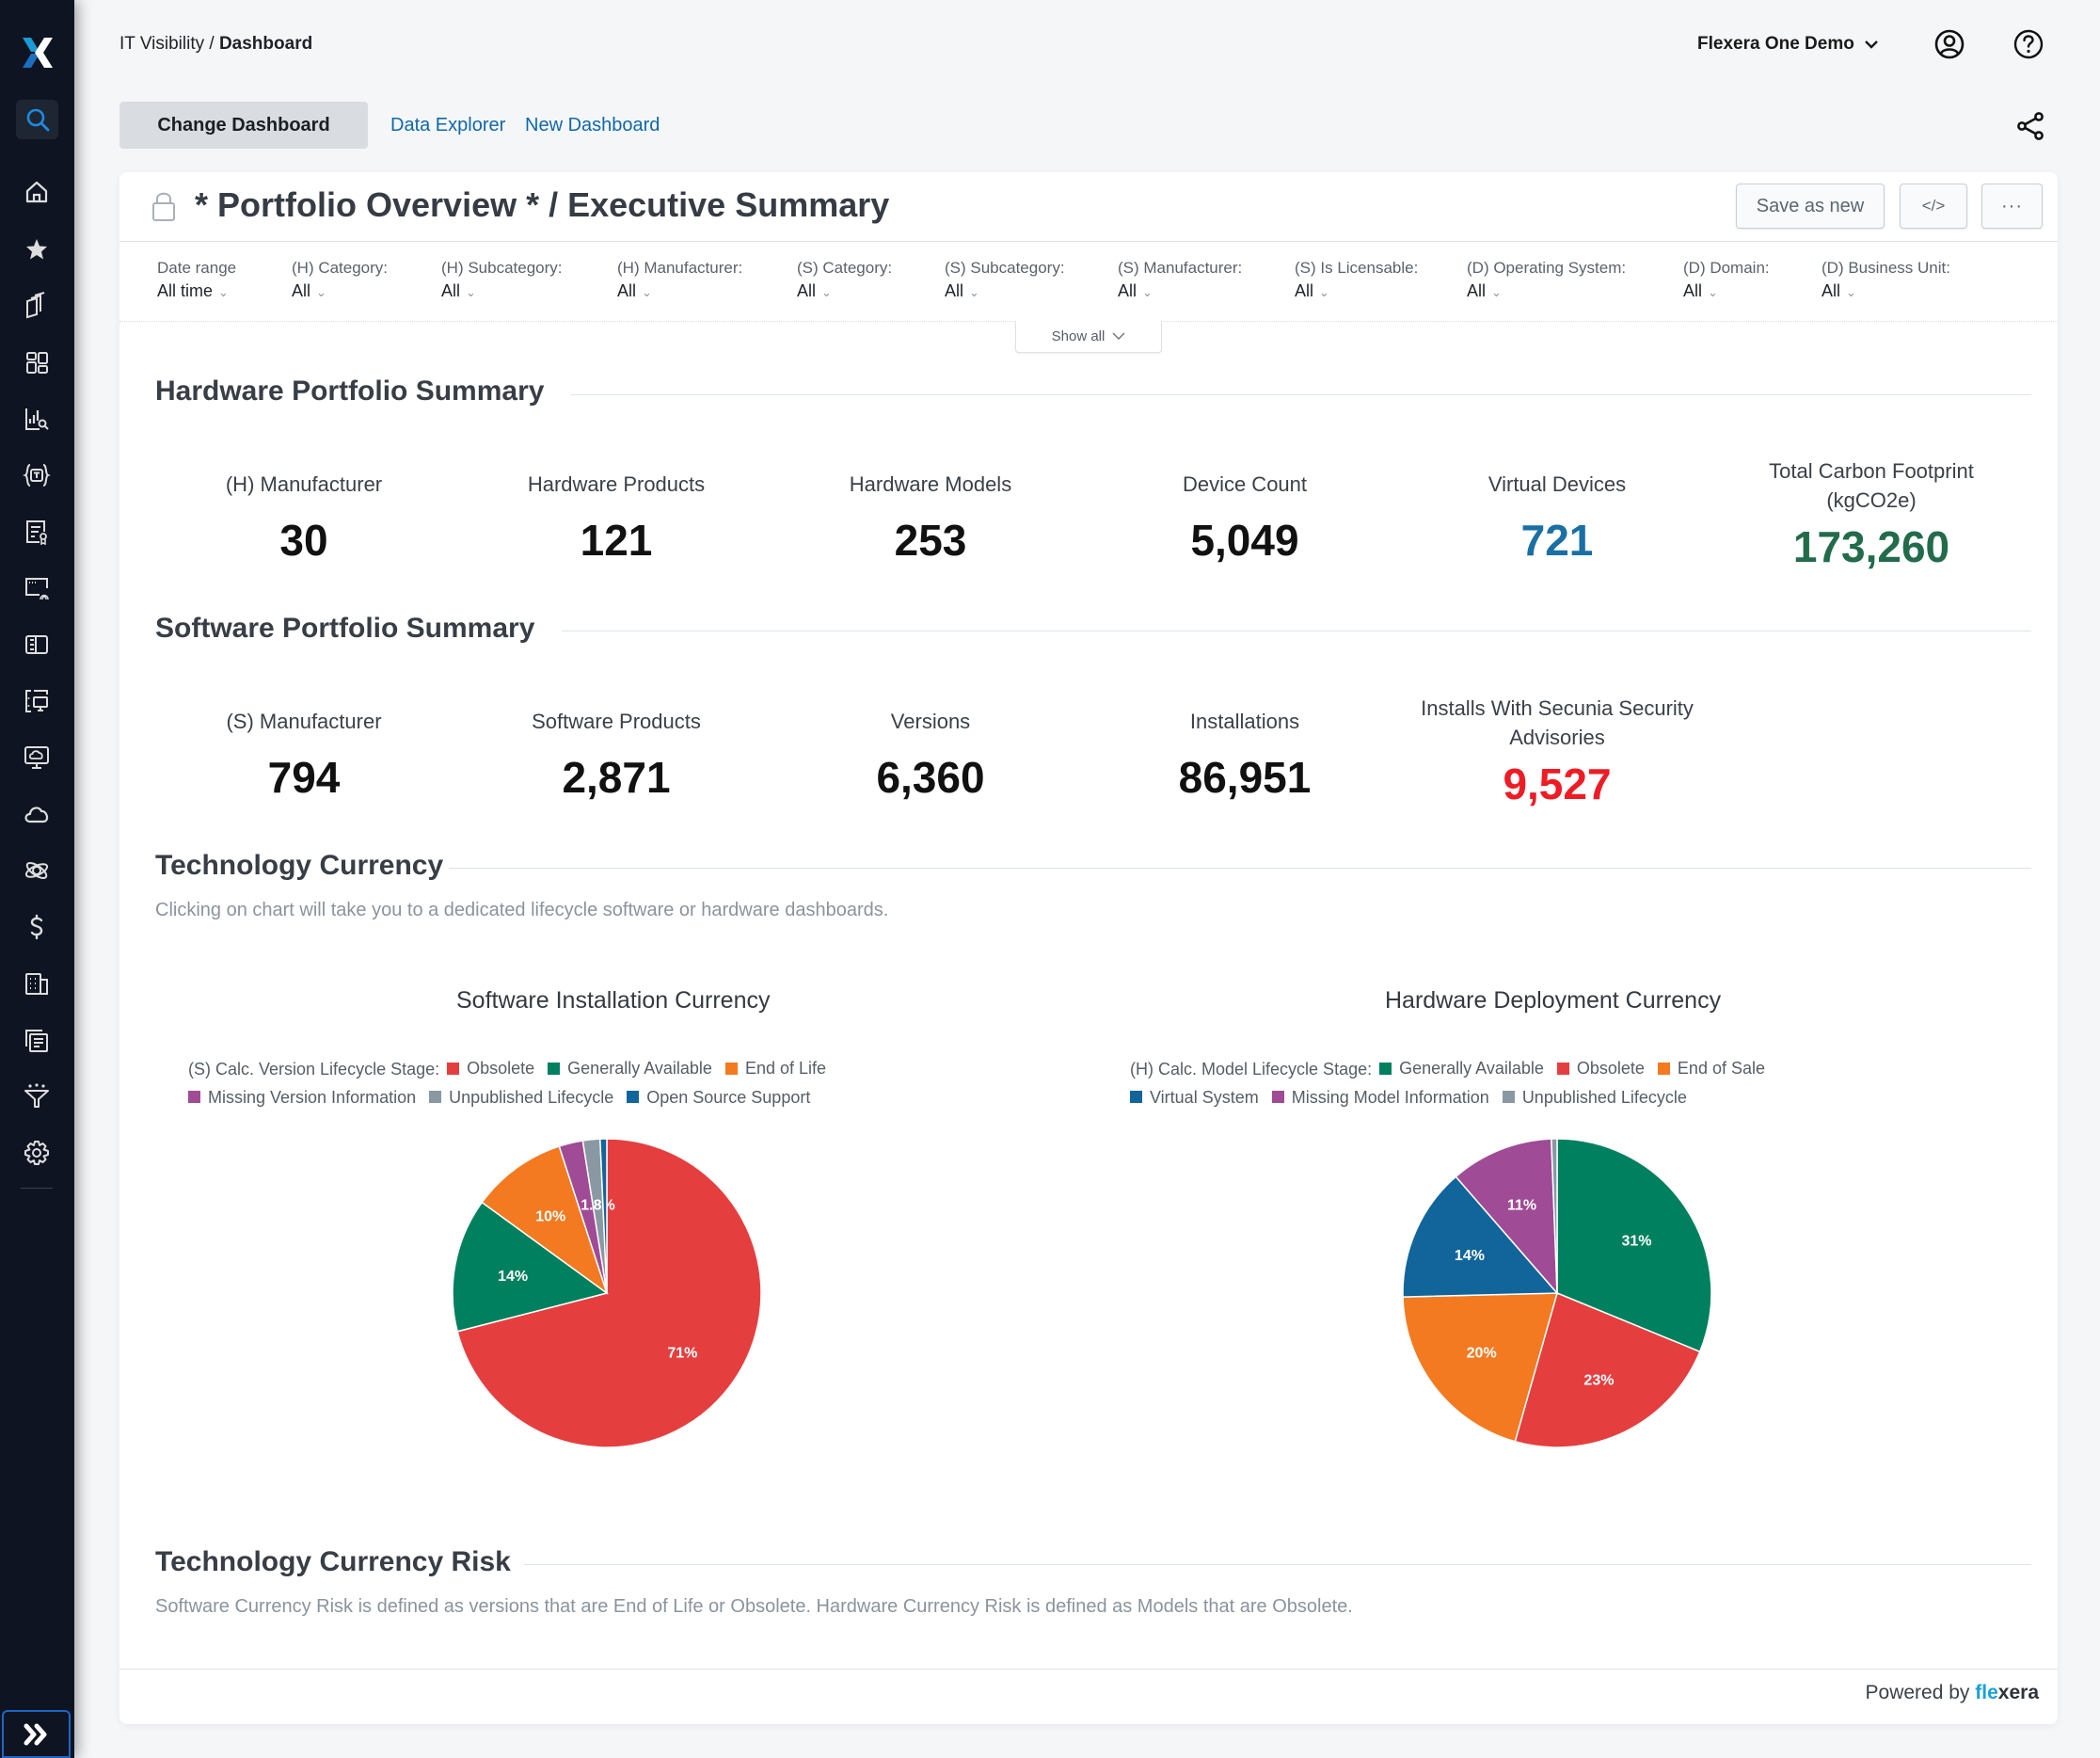 This screenshot has width=2100, height=1758. What do you see at coordinates (38, 53) in the screenshot?
I see `flexera-logo-icon` at bounding box center [38, 53].